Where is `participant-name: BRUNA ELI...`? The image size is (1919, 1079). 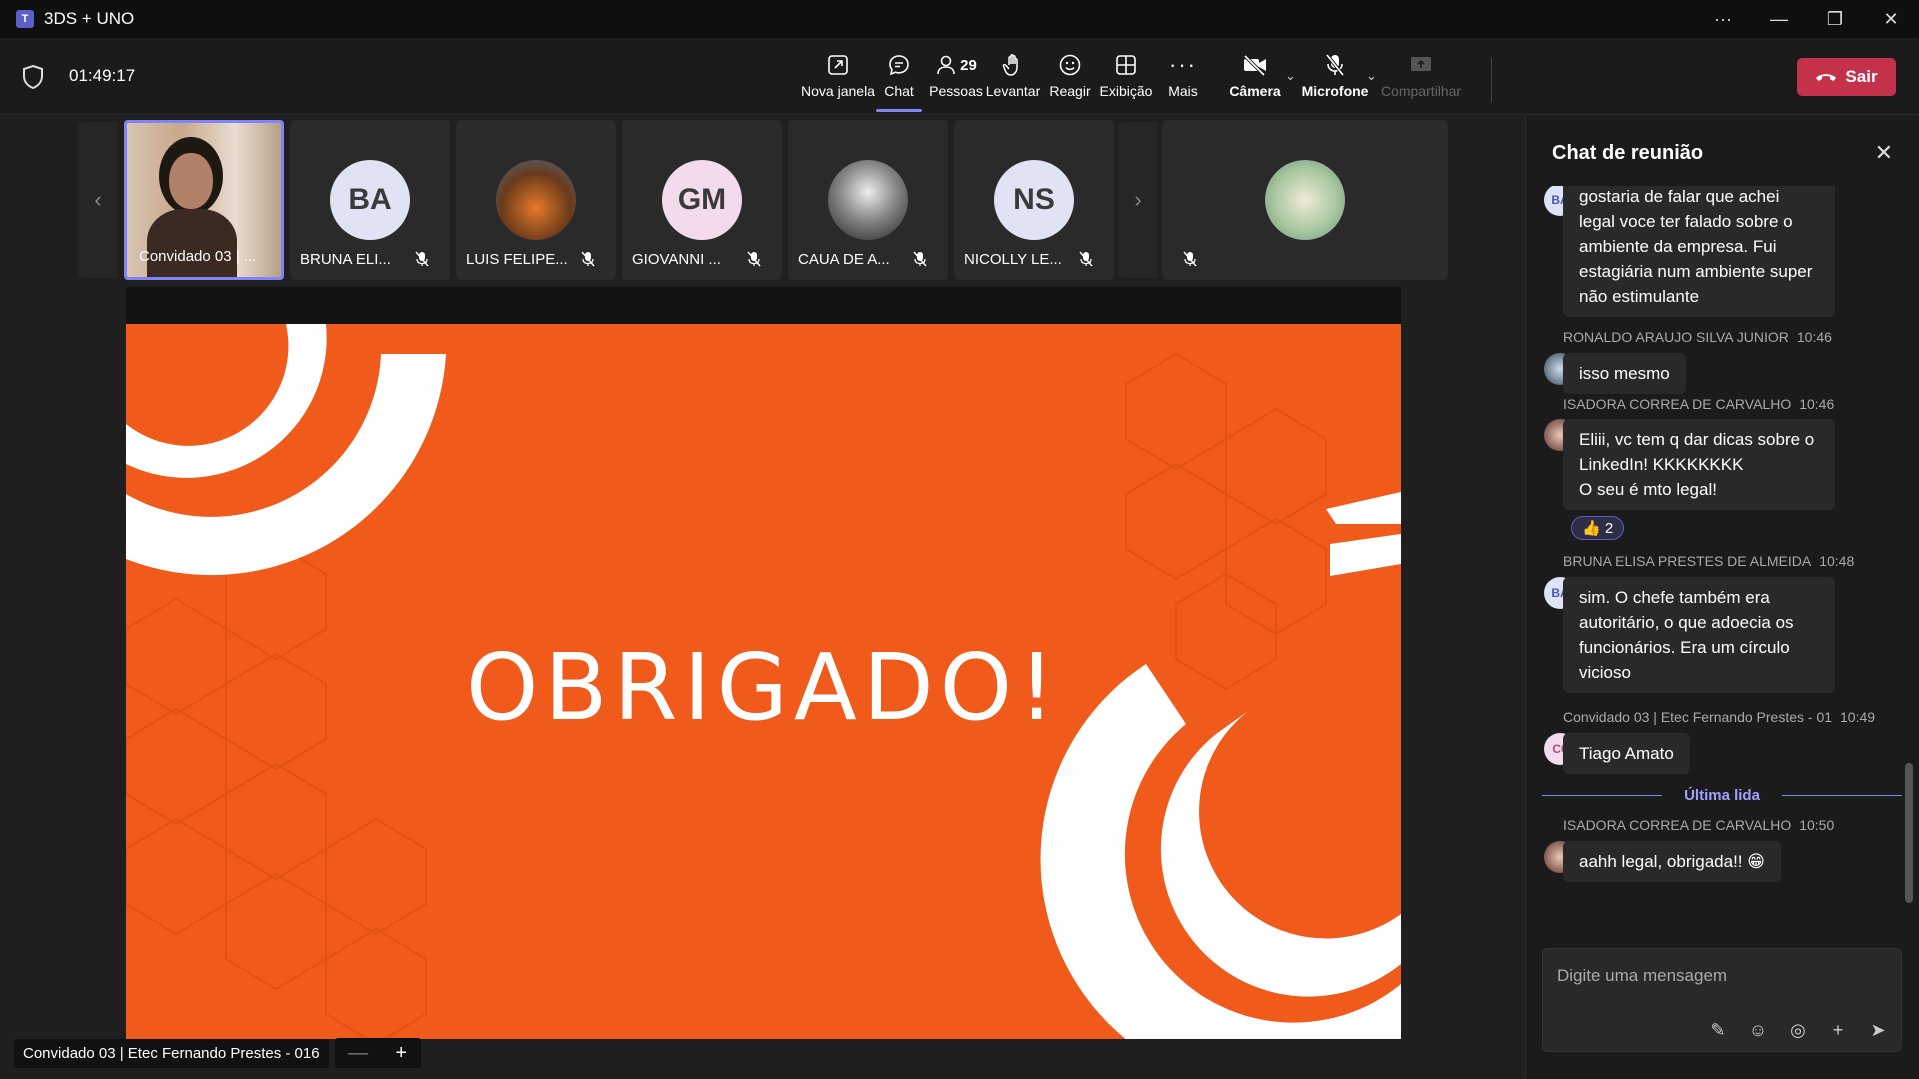
participant-name: BRUNA ELI... is located at coordinates (345, 259).